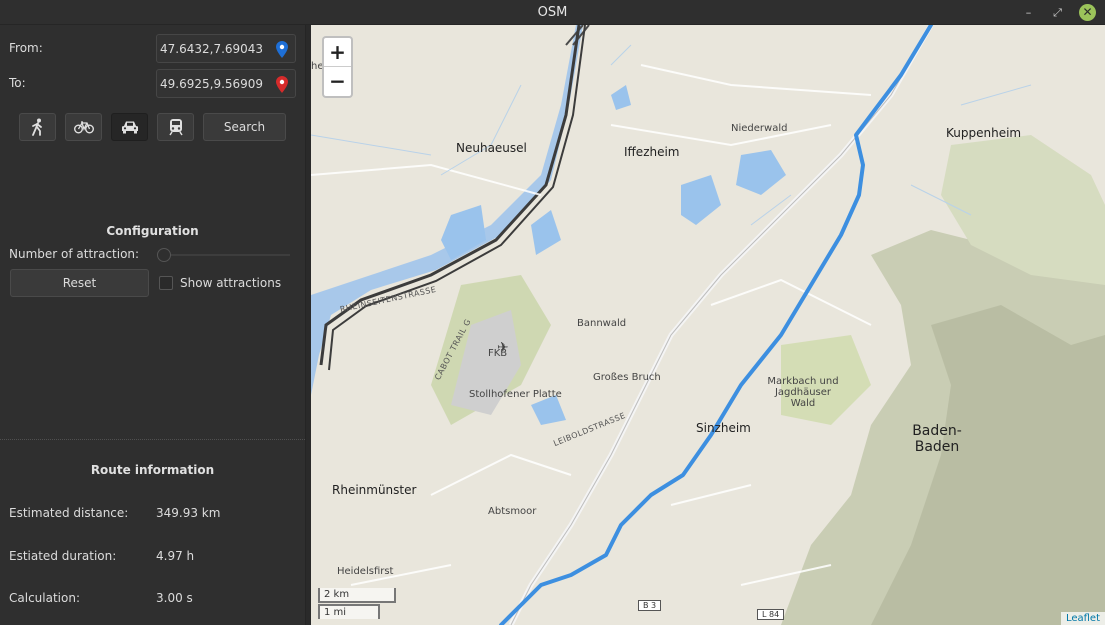  What do you see at coordinates (174, 598) in the screenshot?
I see `calculation-value: 3.00 s` at bounding box center [174, 598].